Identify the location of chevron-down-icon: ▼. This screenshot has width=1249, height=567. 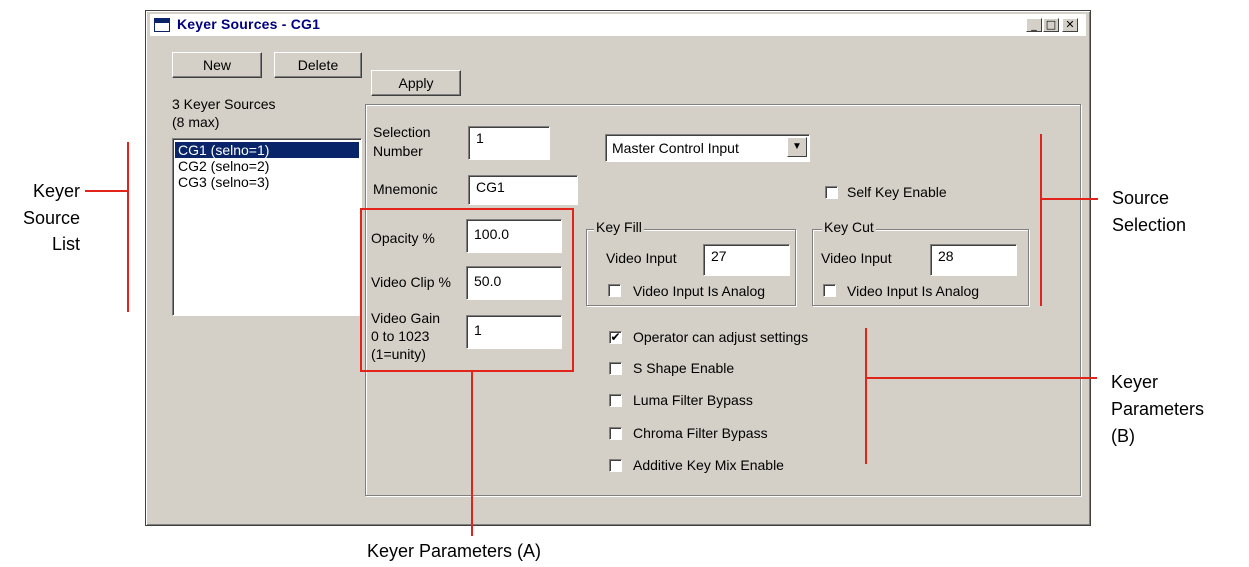
(797, 147).